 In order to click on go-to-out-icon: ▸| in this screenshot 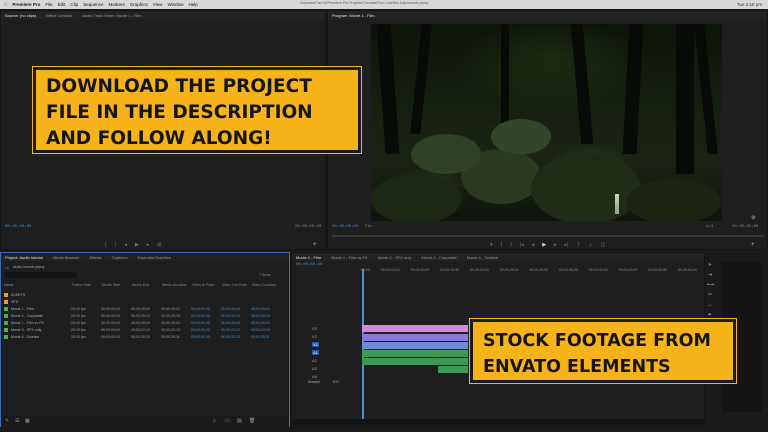, I will do `click(567, 245)`.